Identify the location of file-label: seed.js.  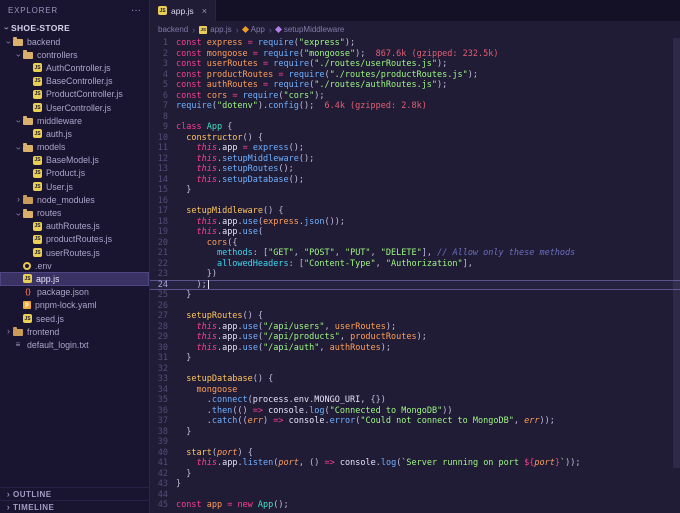
(50, 318).